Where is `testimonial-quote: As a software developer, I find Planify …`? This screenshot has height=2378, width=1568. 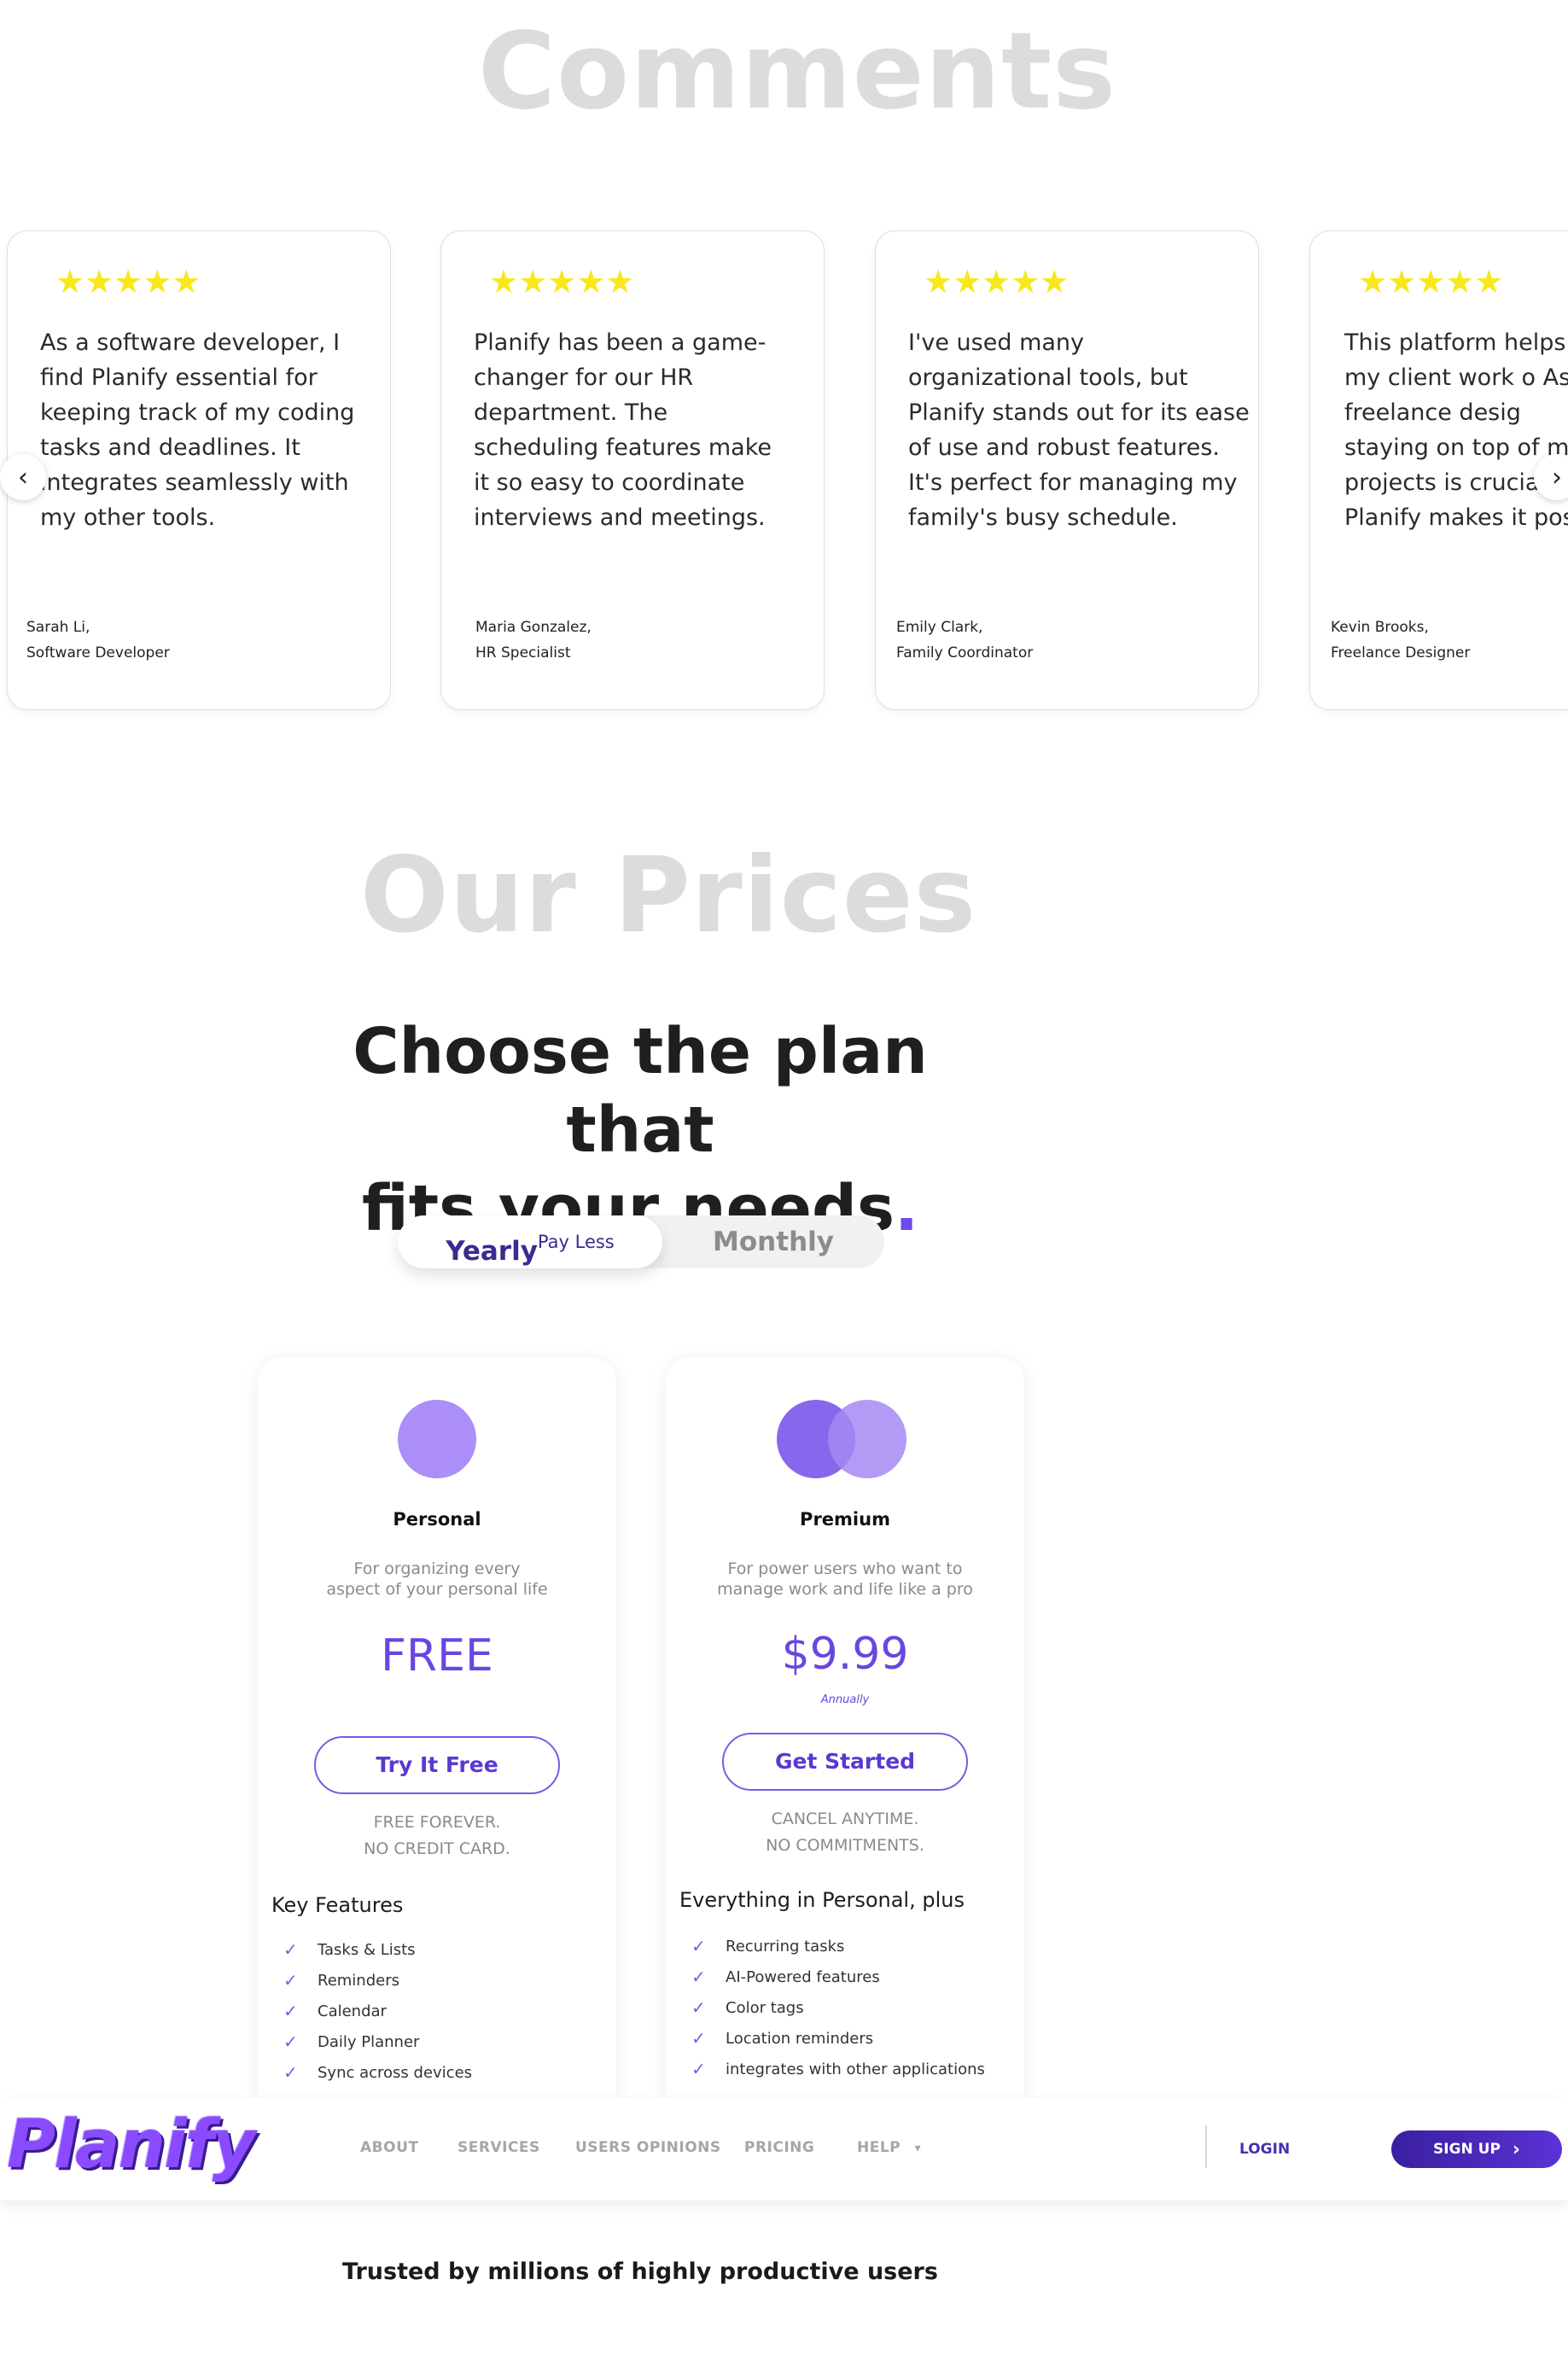
testimonial-quote: As a software developer, I find Planify … is located at coordinates (198, 430).